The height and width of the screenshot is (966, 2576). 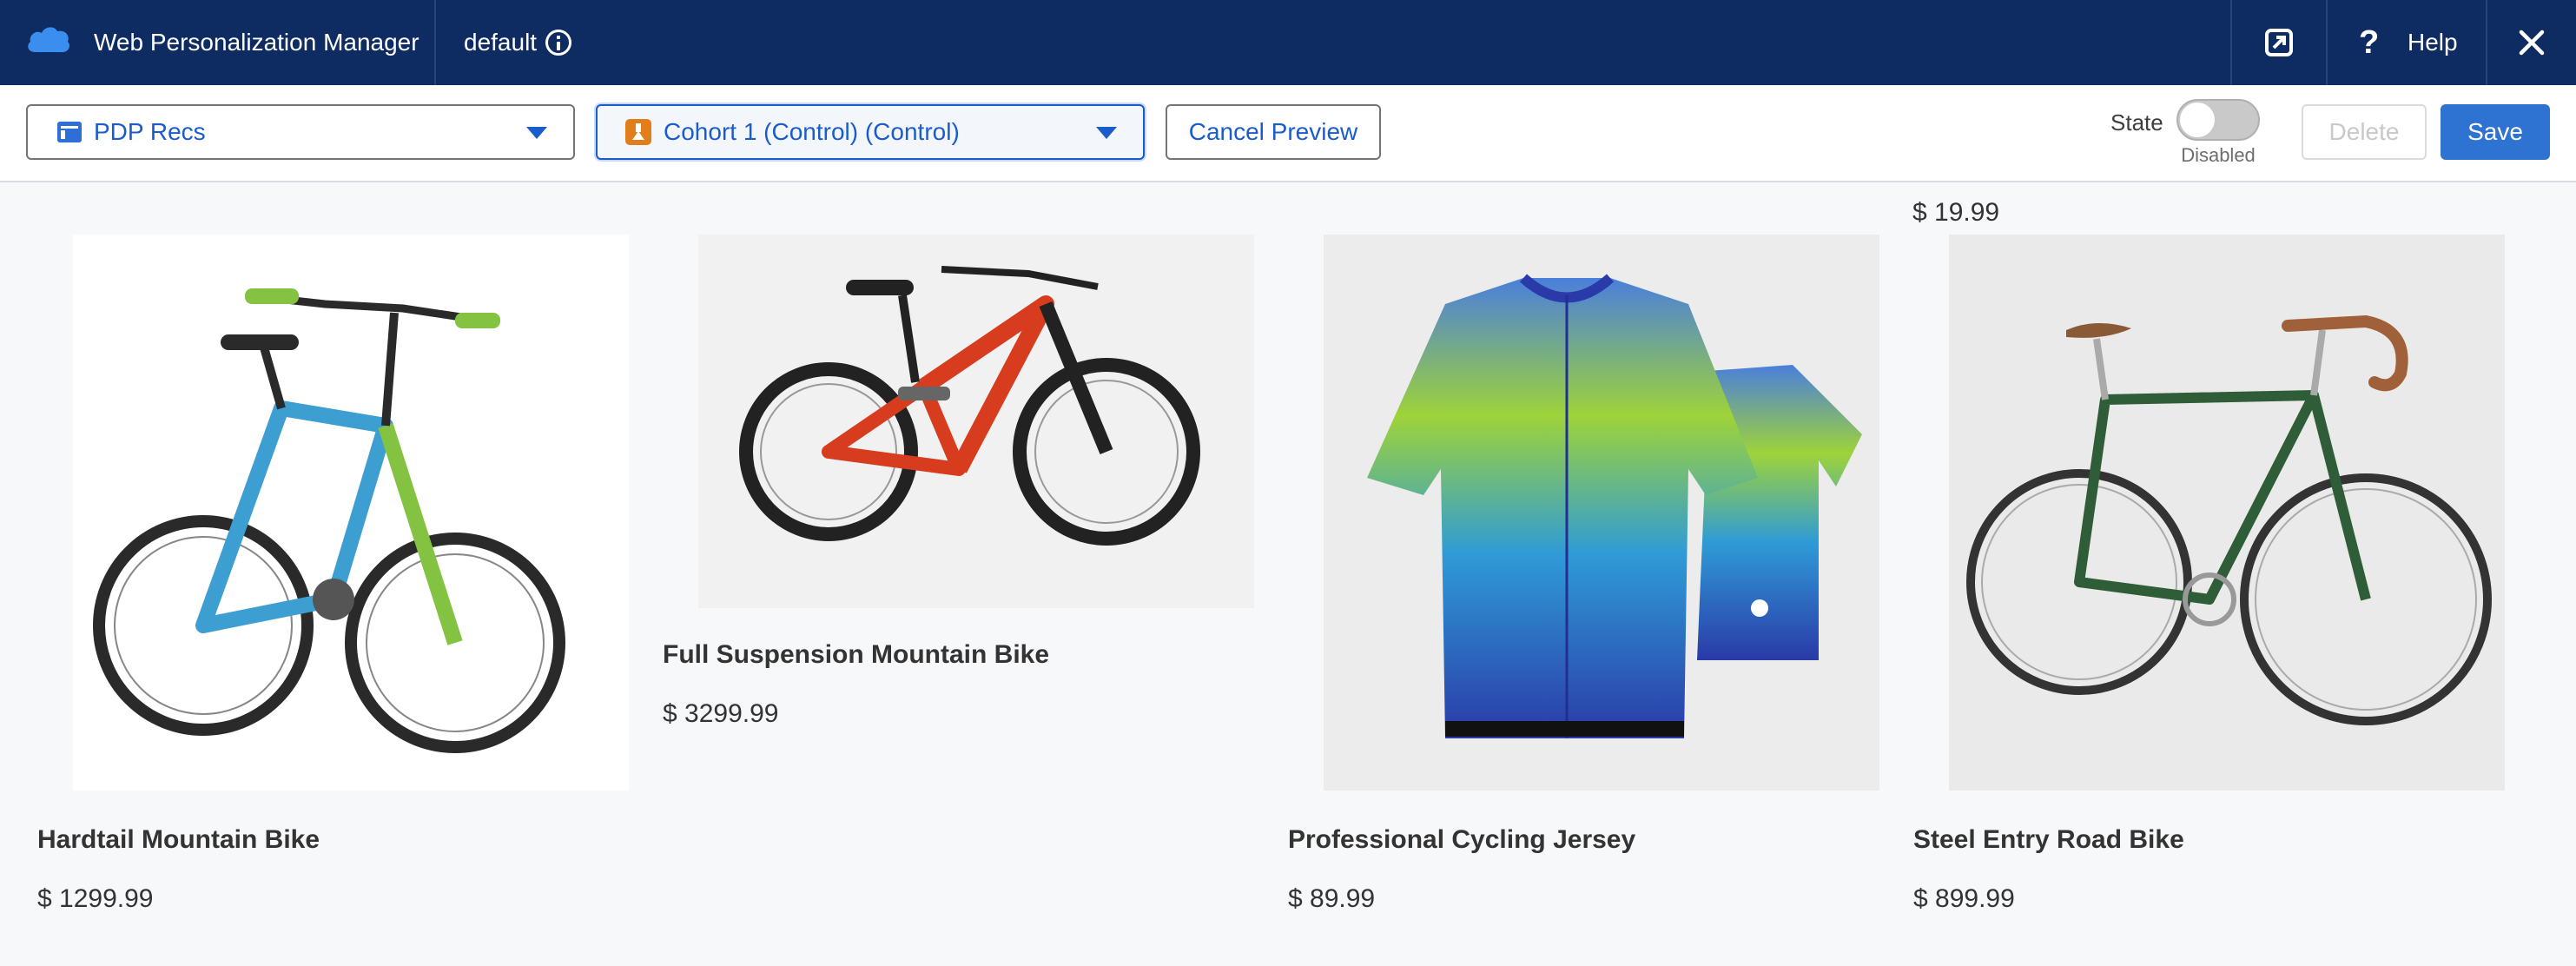 What do you see at coordinates (96, 899) in the screenshot?
I see `product-price: $ 1299.99` at bounding box center [96, 899].